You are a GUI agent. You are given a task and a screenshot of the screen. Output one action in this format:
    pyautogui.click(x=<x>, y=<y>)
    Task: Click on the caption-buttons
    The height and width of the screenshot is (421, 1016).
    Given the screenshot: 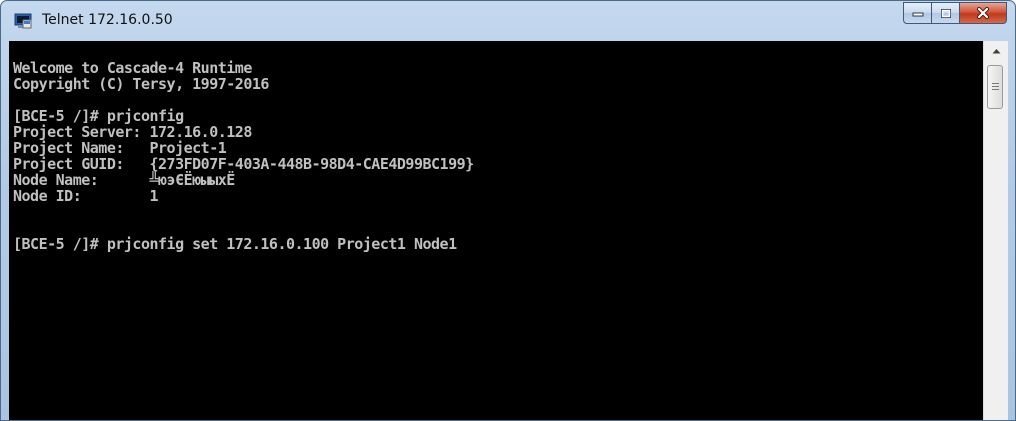 What is the action you would take?
    pyautogui.click(x=955, y=13)
    